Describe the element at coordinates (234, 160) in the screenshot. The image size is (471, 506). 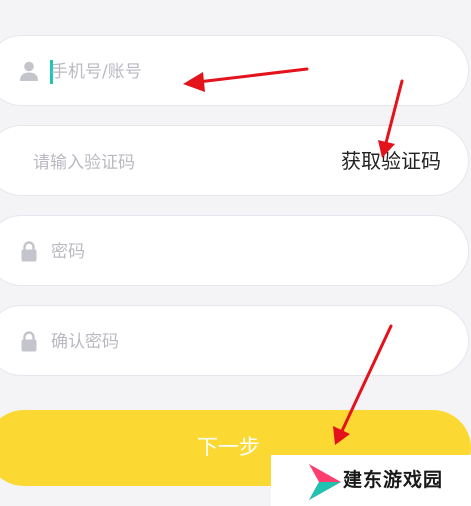
I see `verification-code-field: 请输入验证码 获取验证码` at that location.